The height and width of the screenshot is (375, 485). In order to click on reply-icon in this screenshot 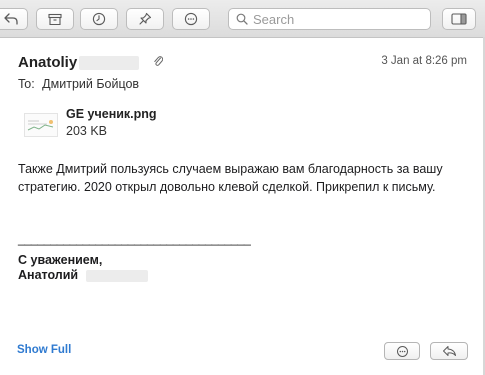, I will do `click(449, 351)`.